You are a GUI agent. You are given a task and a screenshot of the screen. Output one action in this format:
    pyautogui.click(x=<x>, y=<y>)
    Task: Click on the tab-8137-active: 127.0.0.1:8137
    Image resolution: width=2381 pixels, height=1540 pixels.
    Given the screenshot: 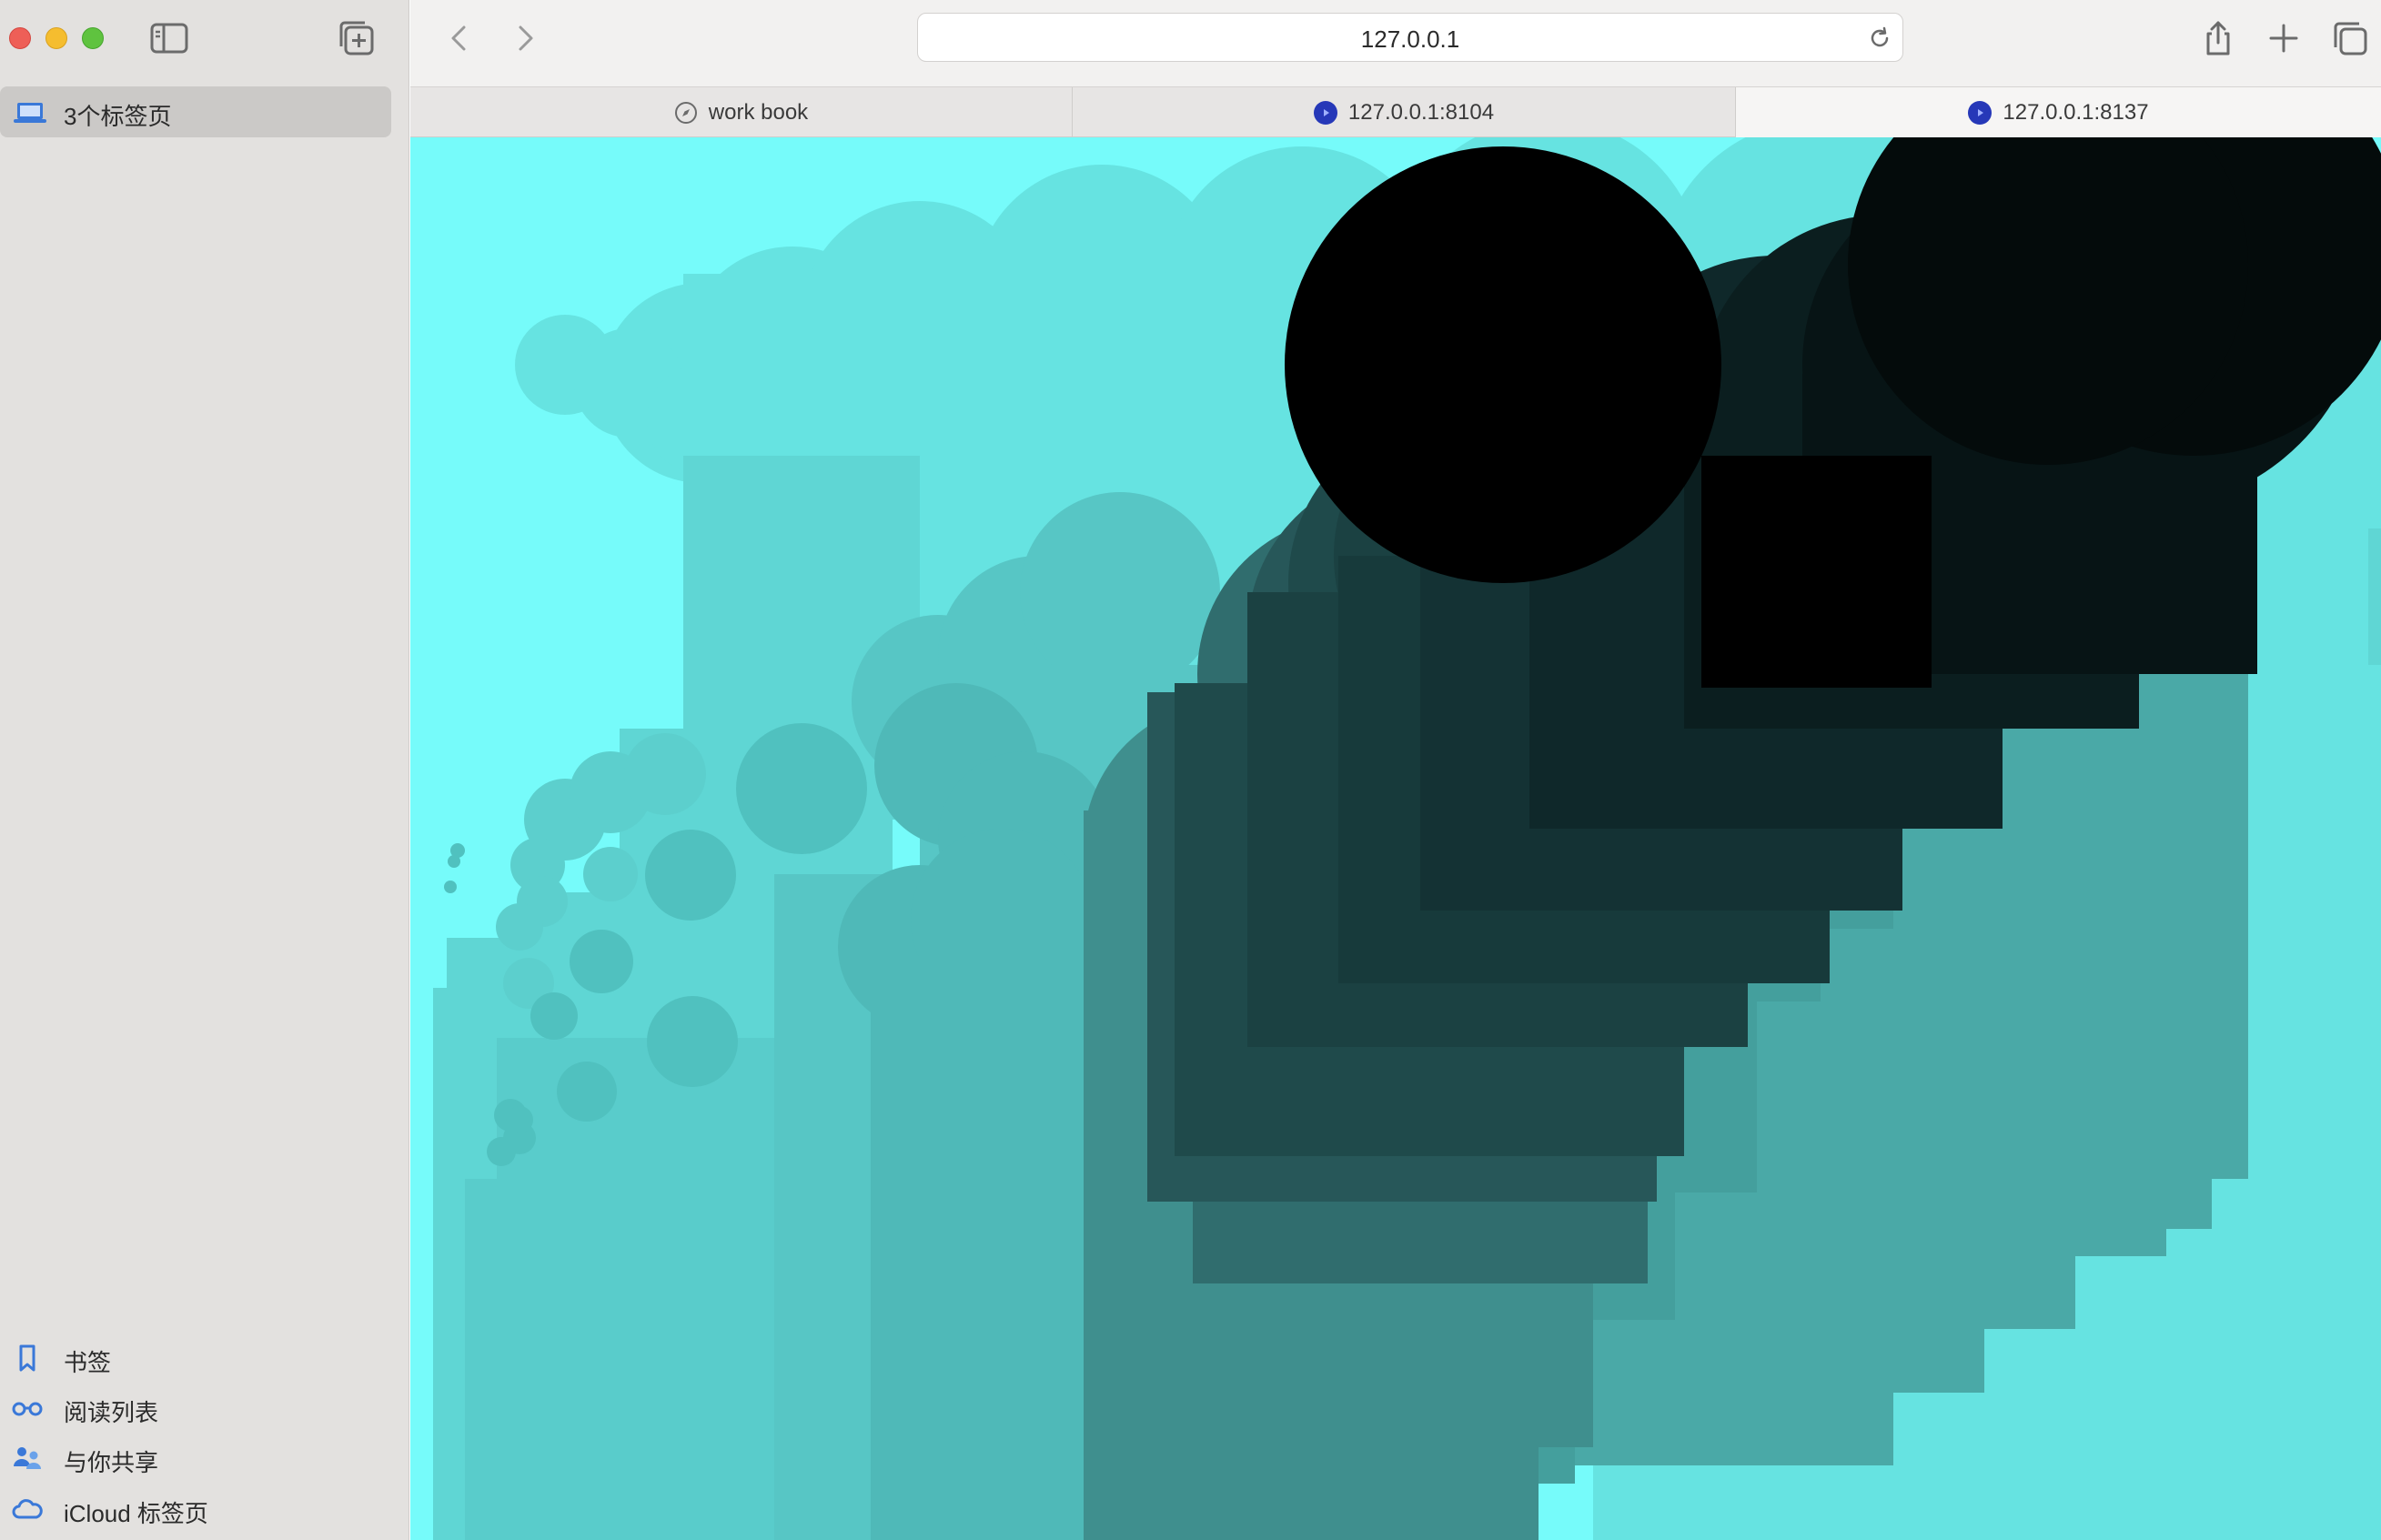 What is the action you would take?
    pyautogui.click(x=2058, y=112)
    